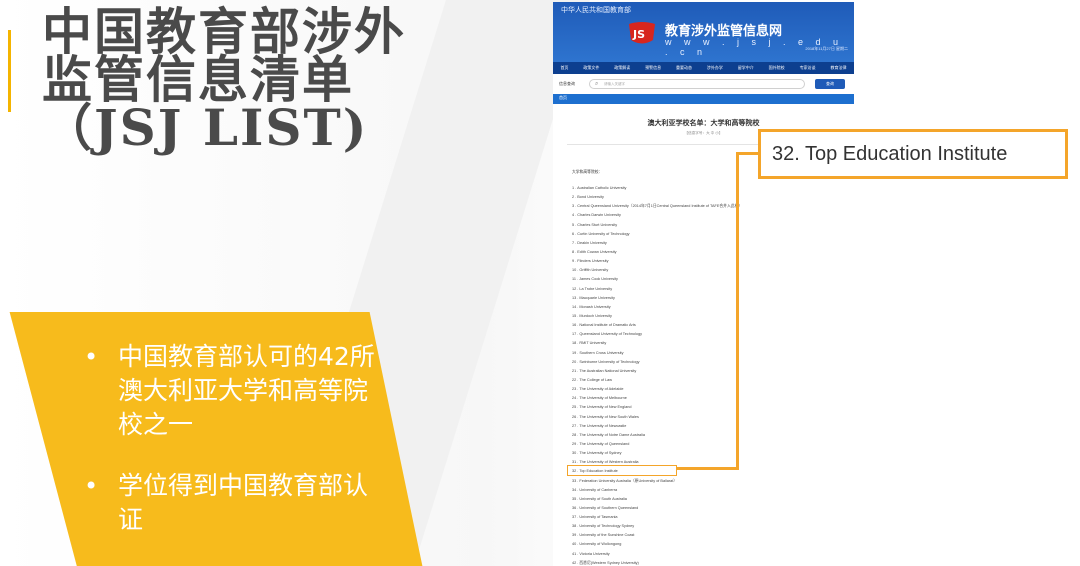  I want to click on nav-item: 专家访谈, so click(808, 68).